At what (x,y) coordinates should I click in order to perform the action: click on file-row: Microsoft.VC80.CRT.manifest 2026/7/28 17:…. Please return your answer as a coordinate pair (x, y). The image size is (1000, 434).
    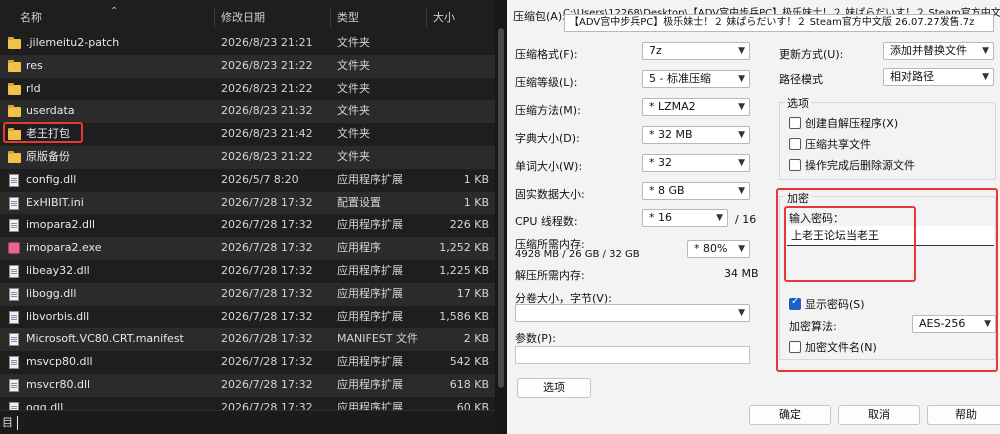
    Looking at the image, I should click on (247, 340).